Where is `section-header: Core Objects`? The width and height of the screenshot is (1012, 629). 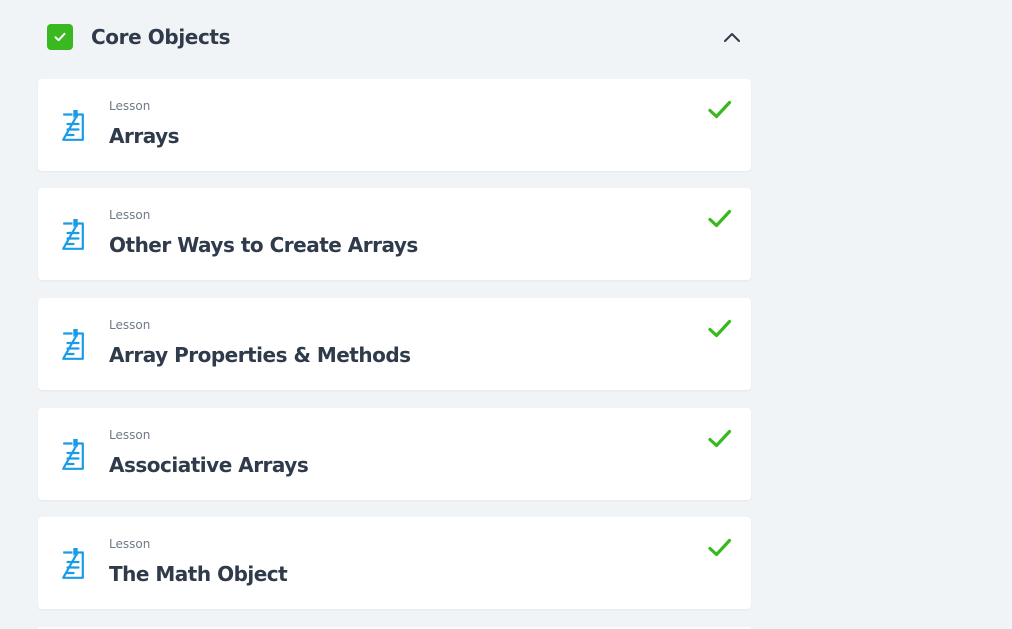
section-header: Core Objects is located at coordinates (395, 37).